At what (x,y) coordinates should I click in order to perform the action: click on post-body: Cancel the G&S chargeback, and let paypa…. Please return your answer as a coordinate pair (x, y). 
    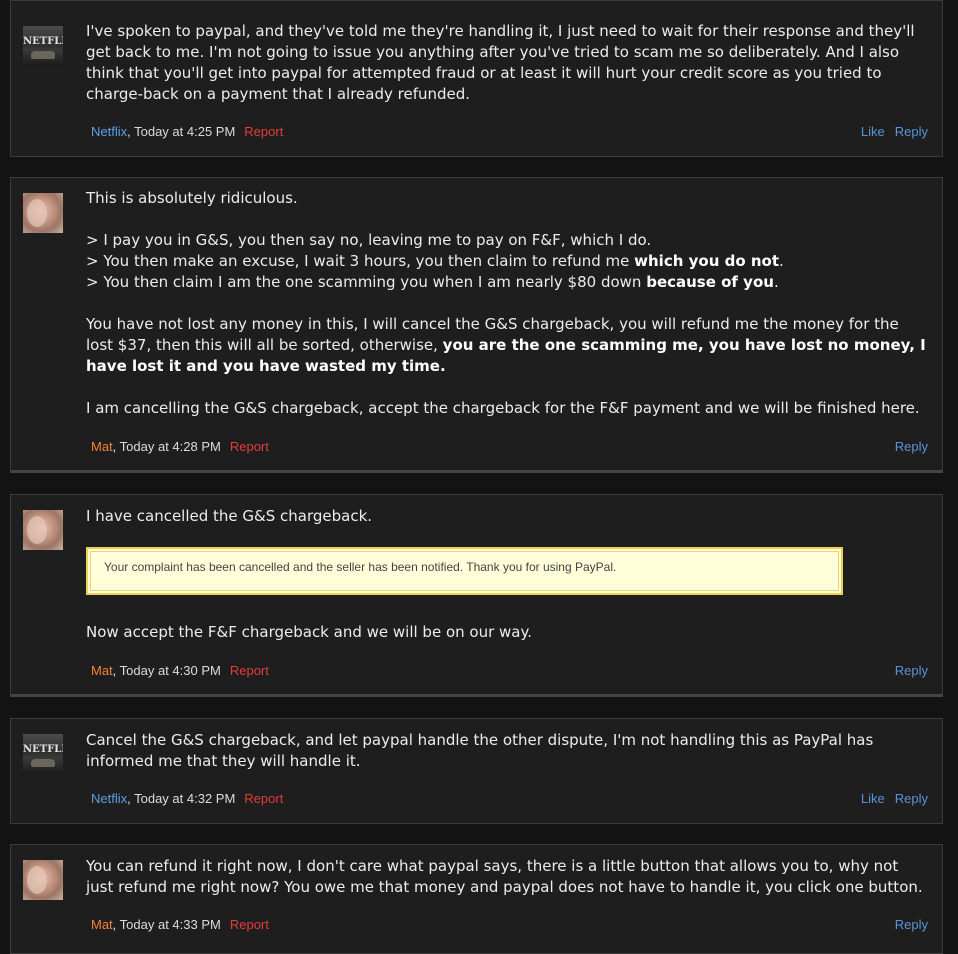
    Looking at the image, I should click on (508, 751).